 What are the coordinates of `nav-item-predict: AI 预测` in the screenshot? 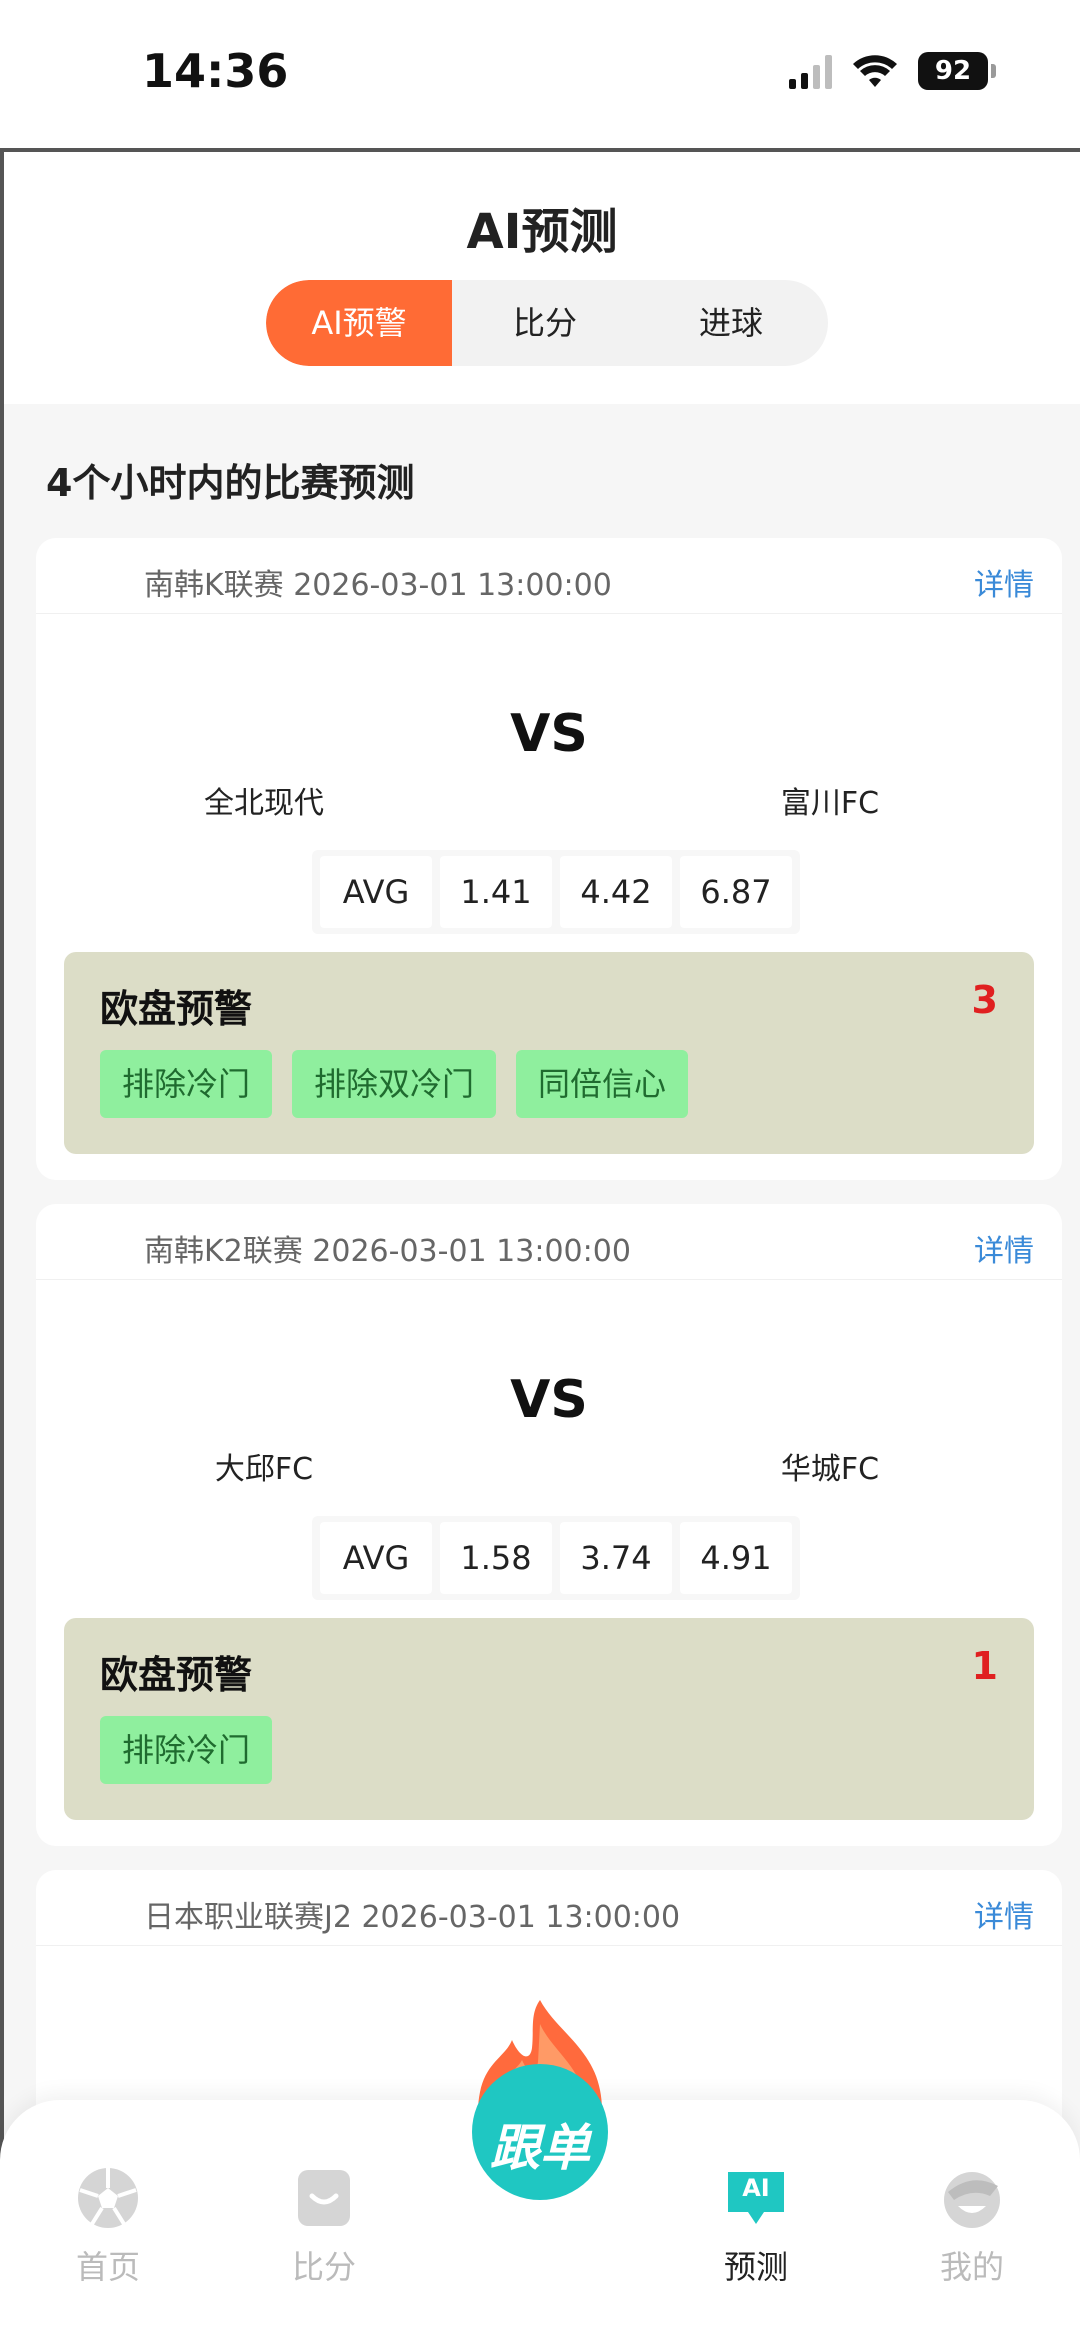 It's located at (756, 2227).